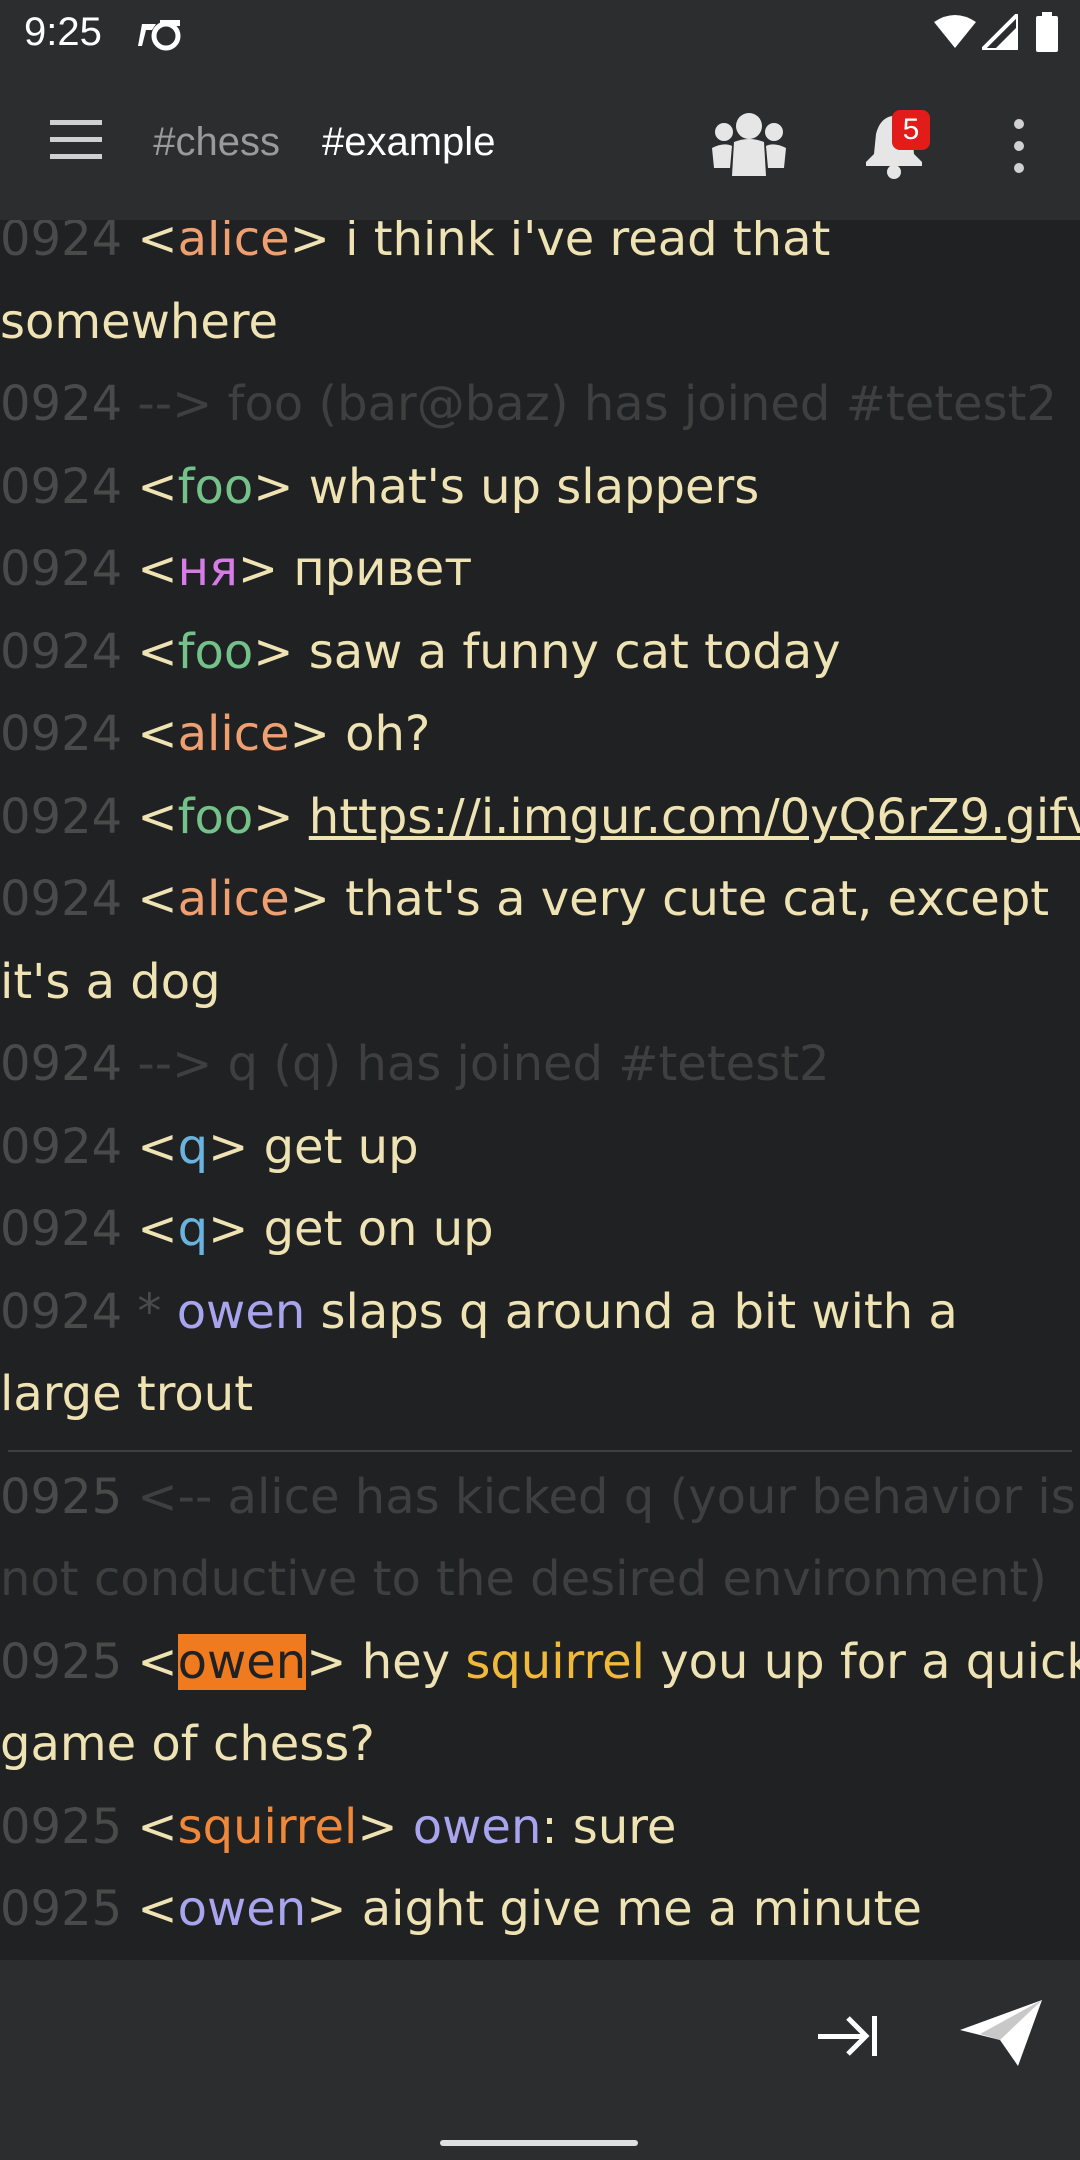  What do you see at coordinates (862, 1661) in the screenshot?
I see `message-text: you up for a quick` at bounding box center [862, 1661].